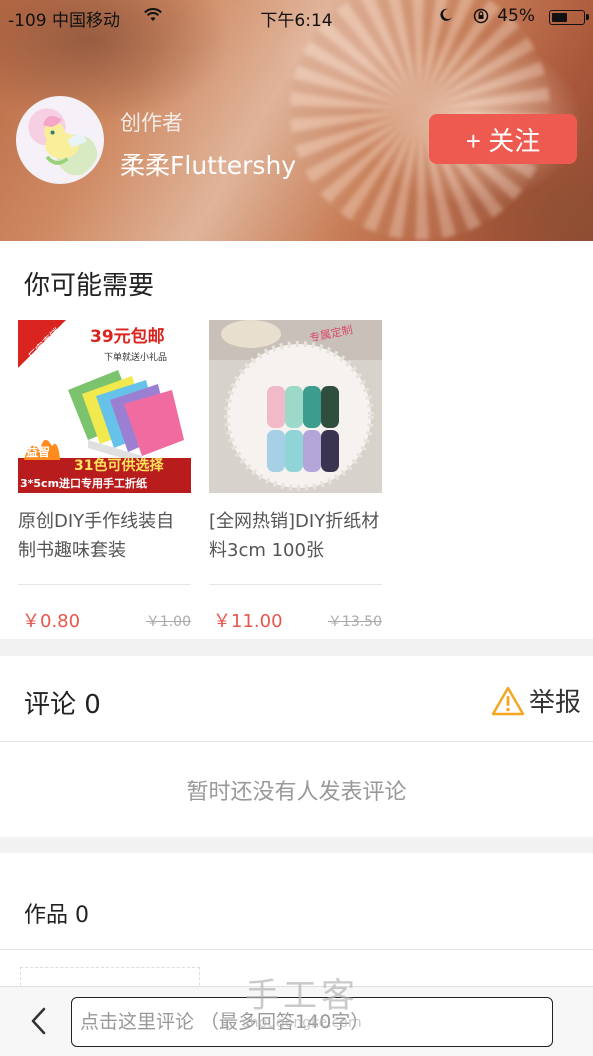 This screenshot has width=593, height=1056. I want to click on follow-button: + 关注, so click(503, 139).